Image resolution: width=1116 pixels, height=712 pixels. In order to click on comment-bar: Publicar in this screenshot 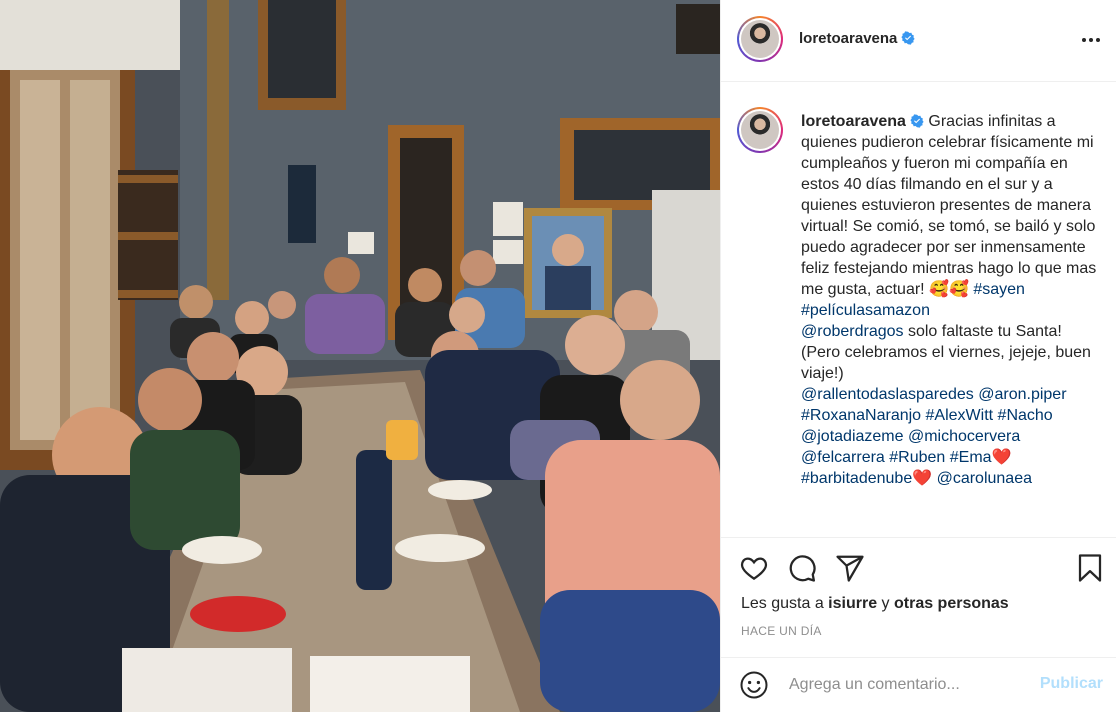, I will do `click(918, 684)`.